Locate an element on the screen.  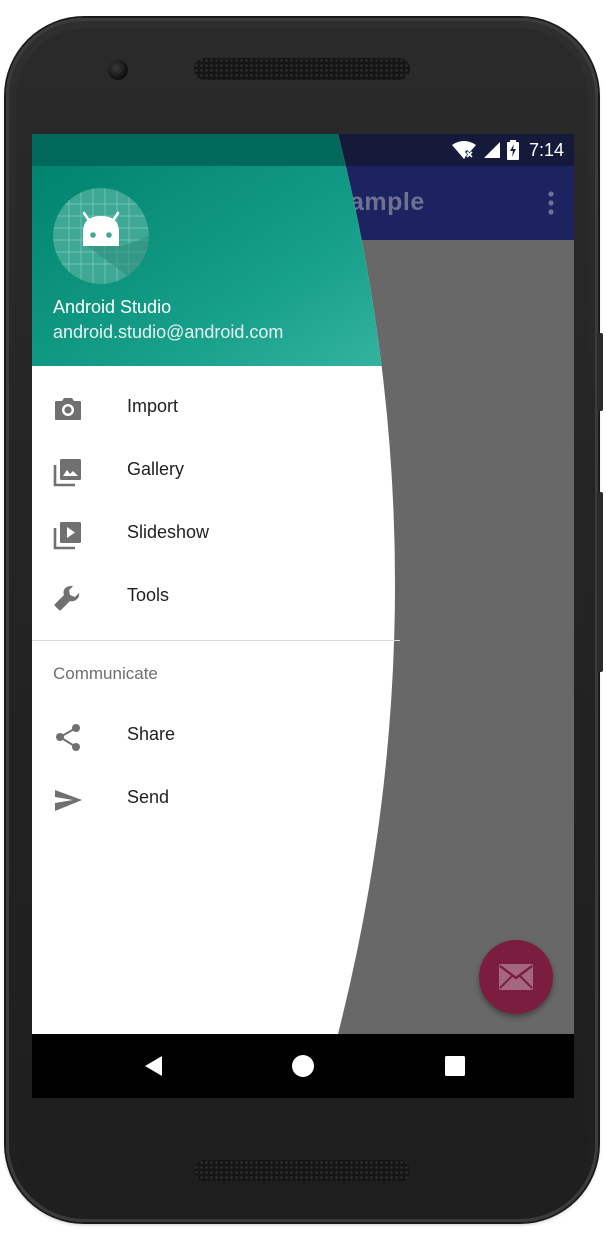
menu-label-slideshow: Slideshow is located at coordinates (168, 532).